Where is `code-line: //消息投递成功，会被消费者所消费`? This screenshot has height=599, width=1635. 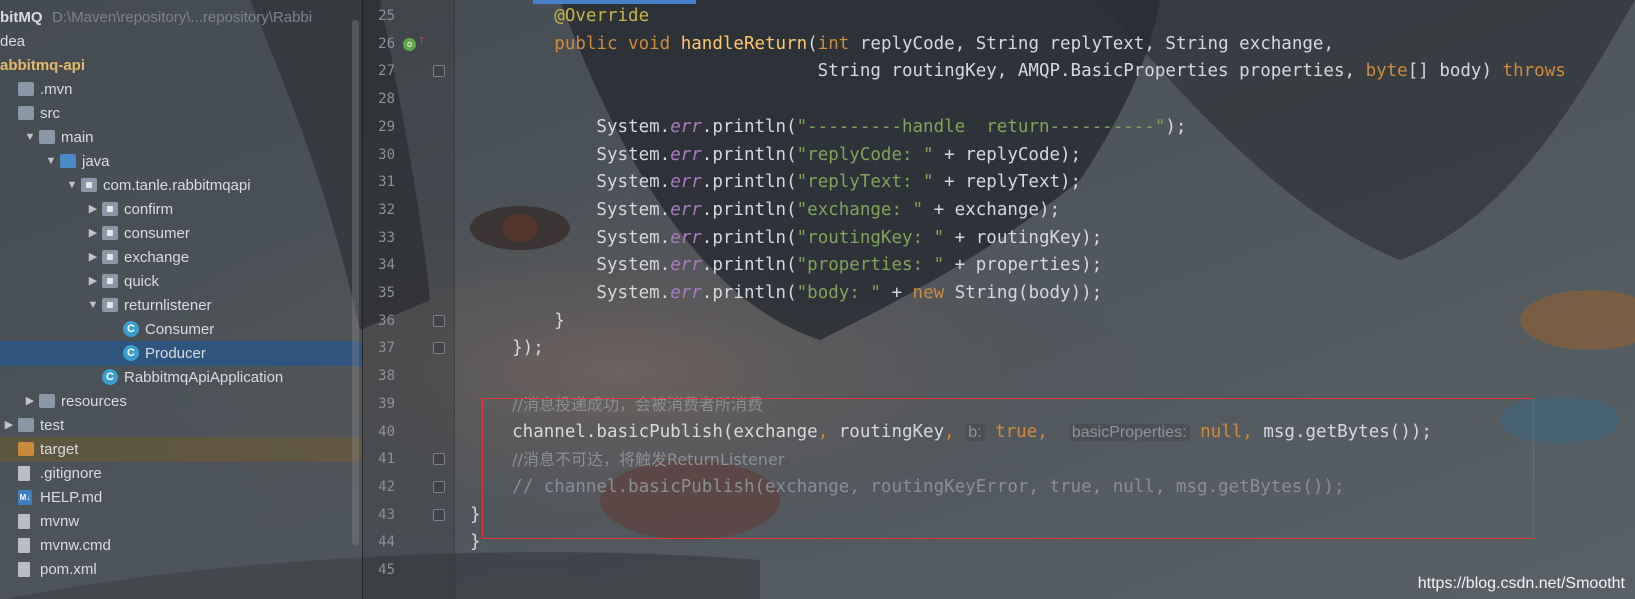 code-line: //消息投递成功，会被消费者所消费 is located at coordinates (616, 404).